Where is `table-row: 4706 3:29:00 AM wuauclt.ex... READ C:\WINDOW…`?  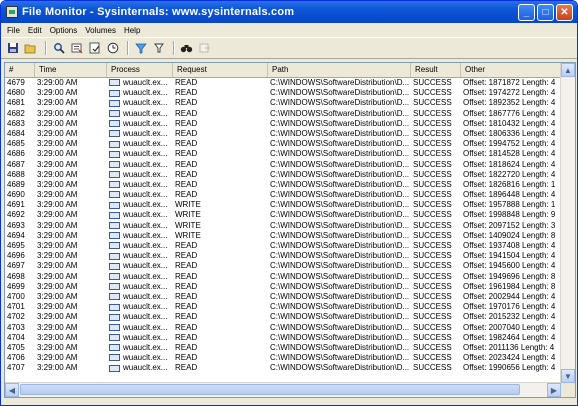
table-row: 4706 3:29:00 AM wuauclt.ex... READ C:\WINDOW… is located at coordinates (283, 358).